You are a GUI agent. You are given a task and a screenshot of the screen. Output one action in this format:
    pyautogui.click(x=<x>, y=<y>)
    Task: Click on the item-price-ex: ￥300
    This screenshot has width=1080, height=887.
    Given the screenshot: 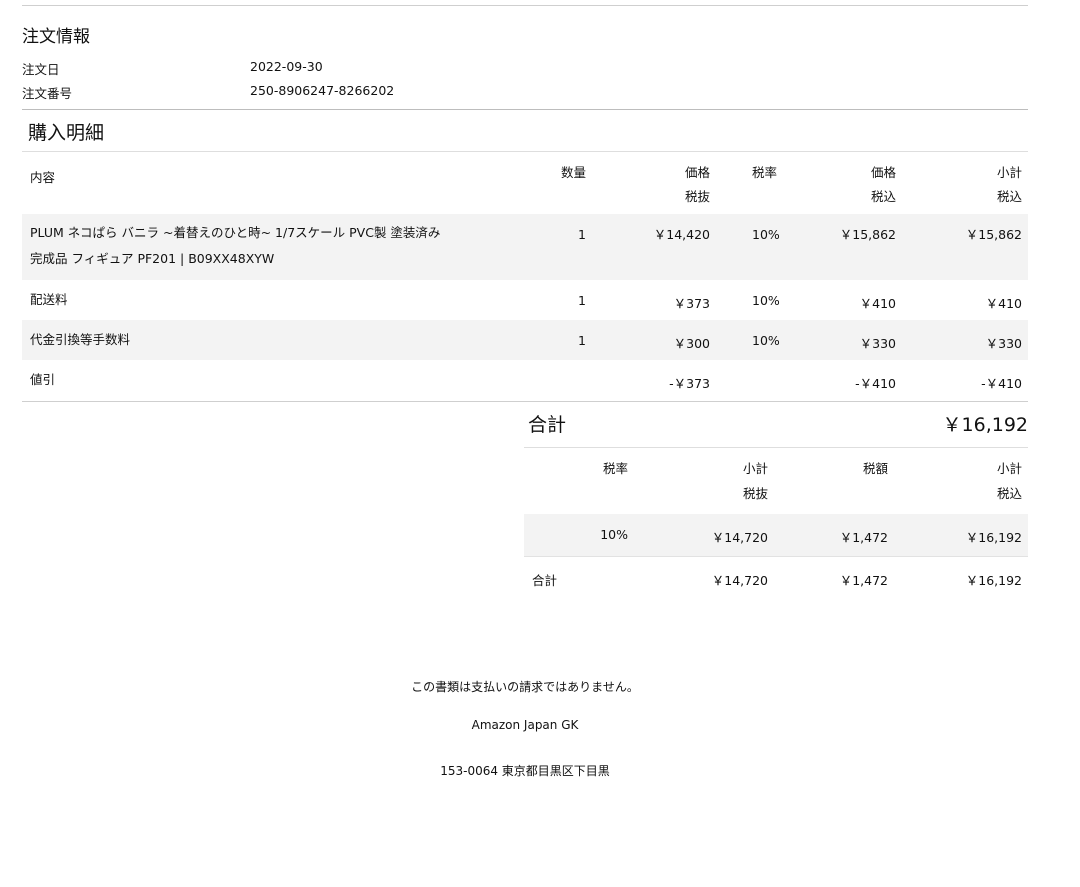 What is the action you would take?
    pyautogui.click(x=650, y=340)
    